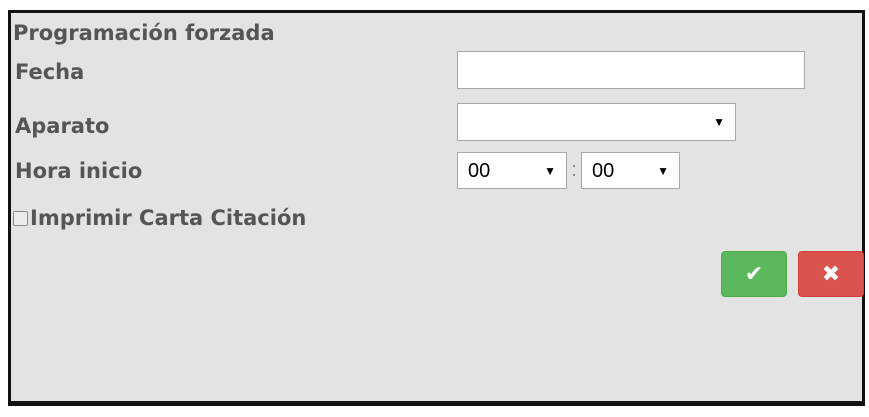 The image size is (869, 417). What do you see at coordinates (479, 170) in the screenshot?
I see `hour-select-value: 00` at bounding box center [479, 170].